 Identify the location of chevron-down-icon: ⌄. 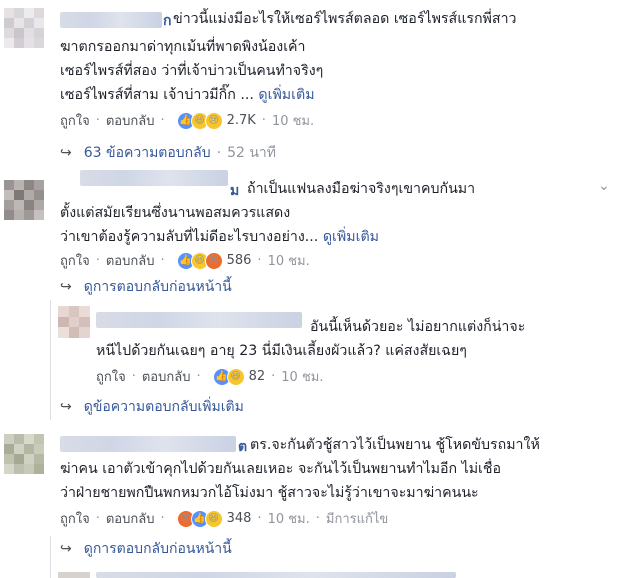
(604, 186).